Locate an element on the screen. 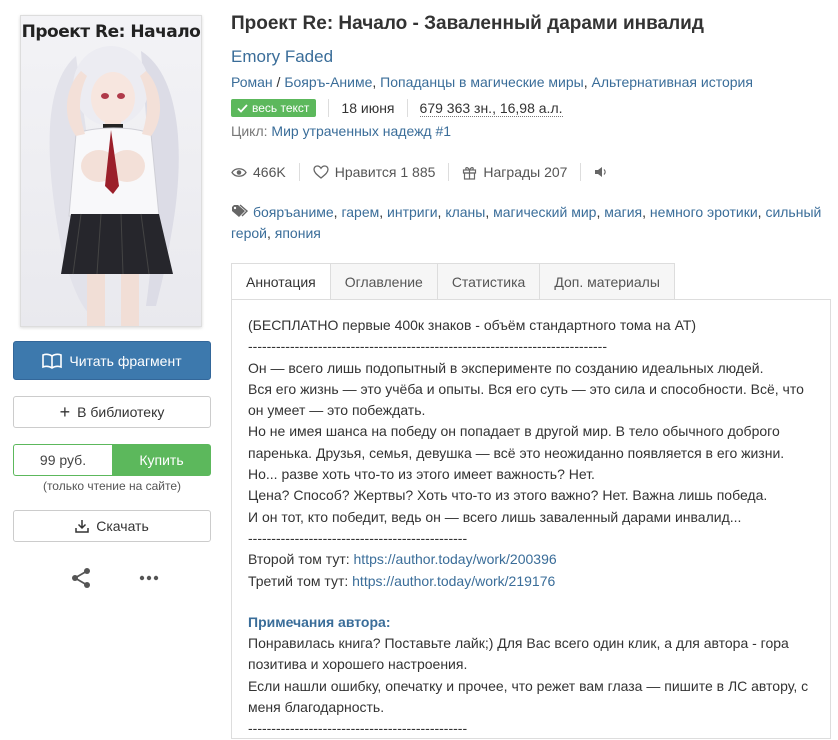  cycle-info: Цикл: Мир утраченных надежд #1 is located at coordinates (341, 131).